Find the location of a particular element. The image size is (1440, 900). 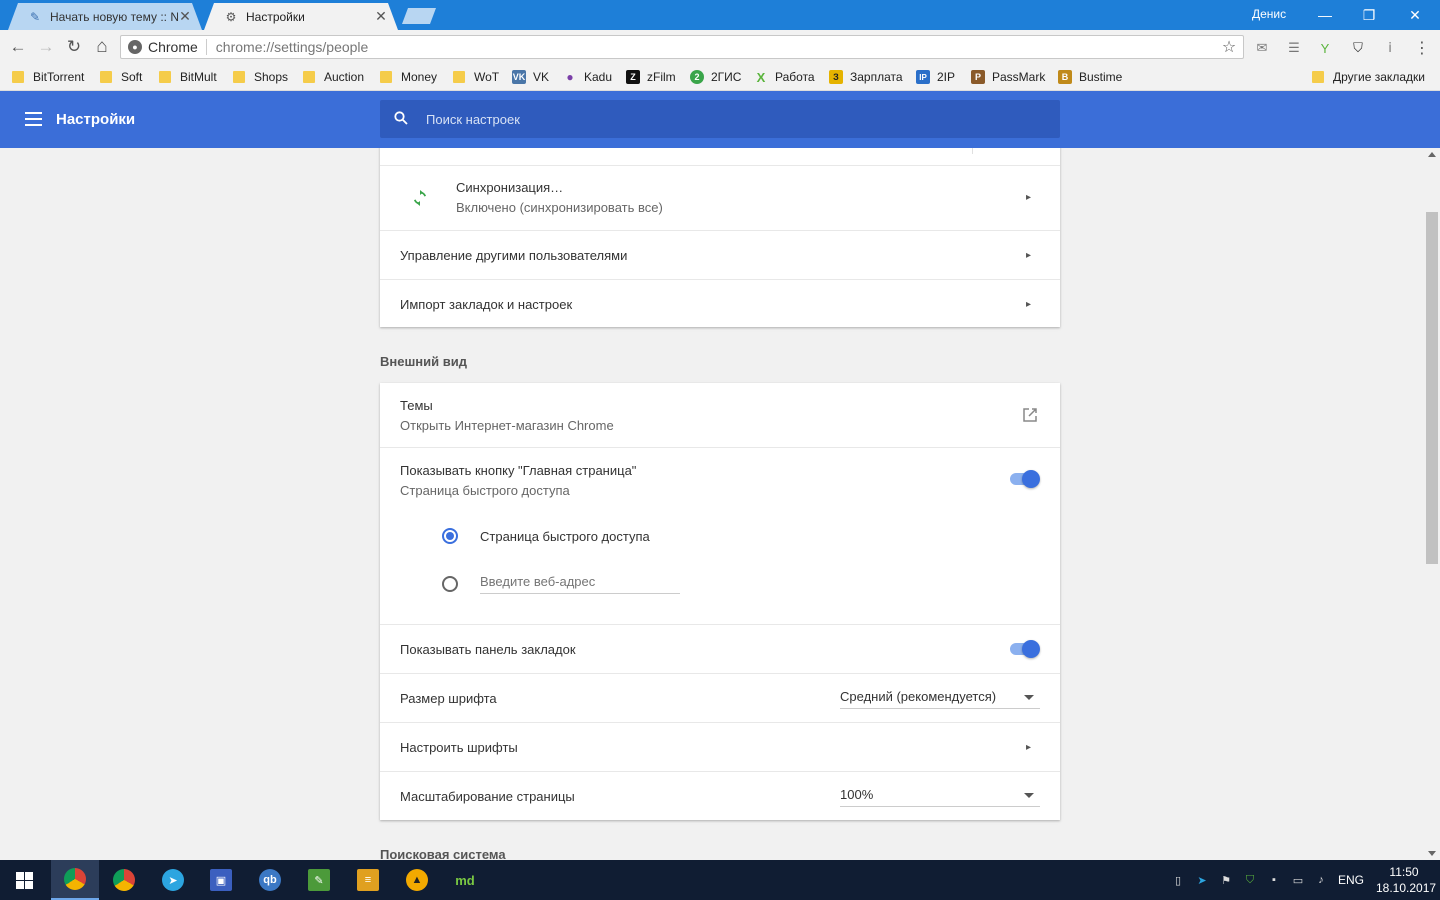

bookmark-zfilm: ZzFilm is located at coordinates (651, 77).